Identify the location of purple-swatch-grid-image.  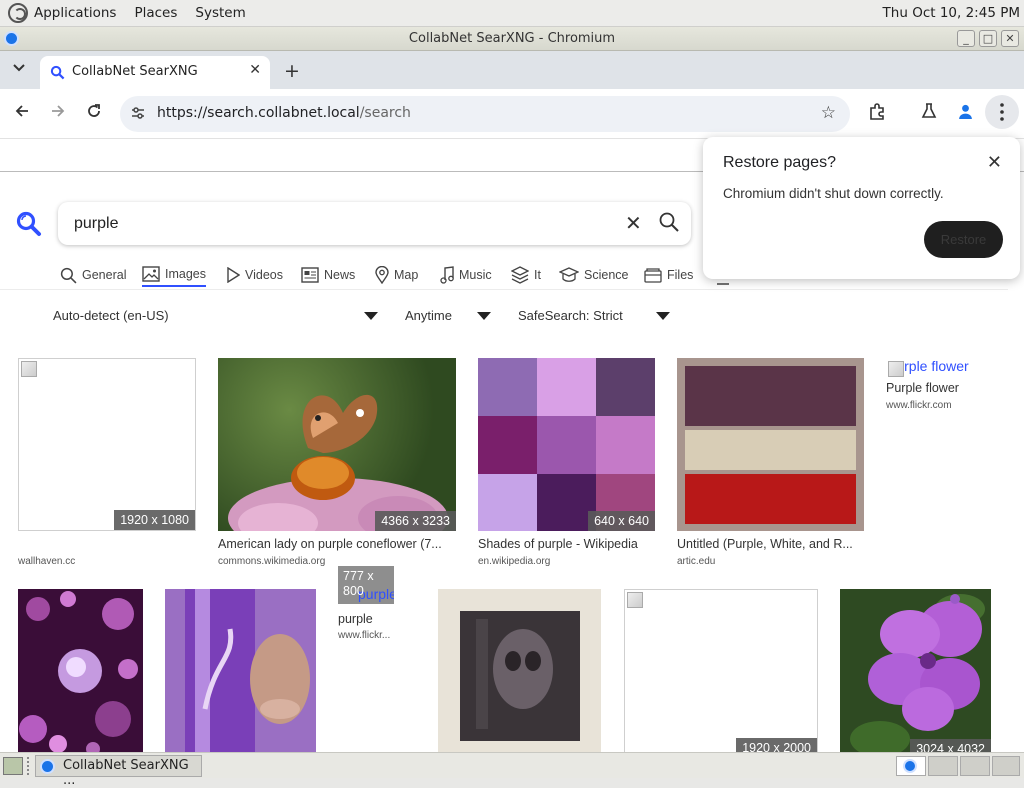
(566, 444).